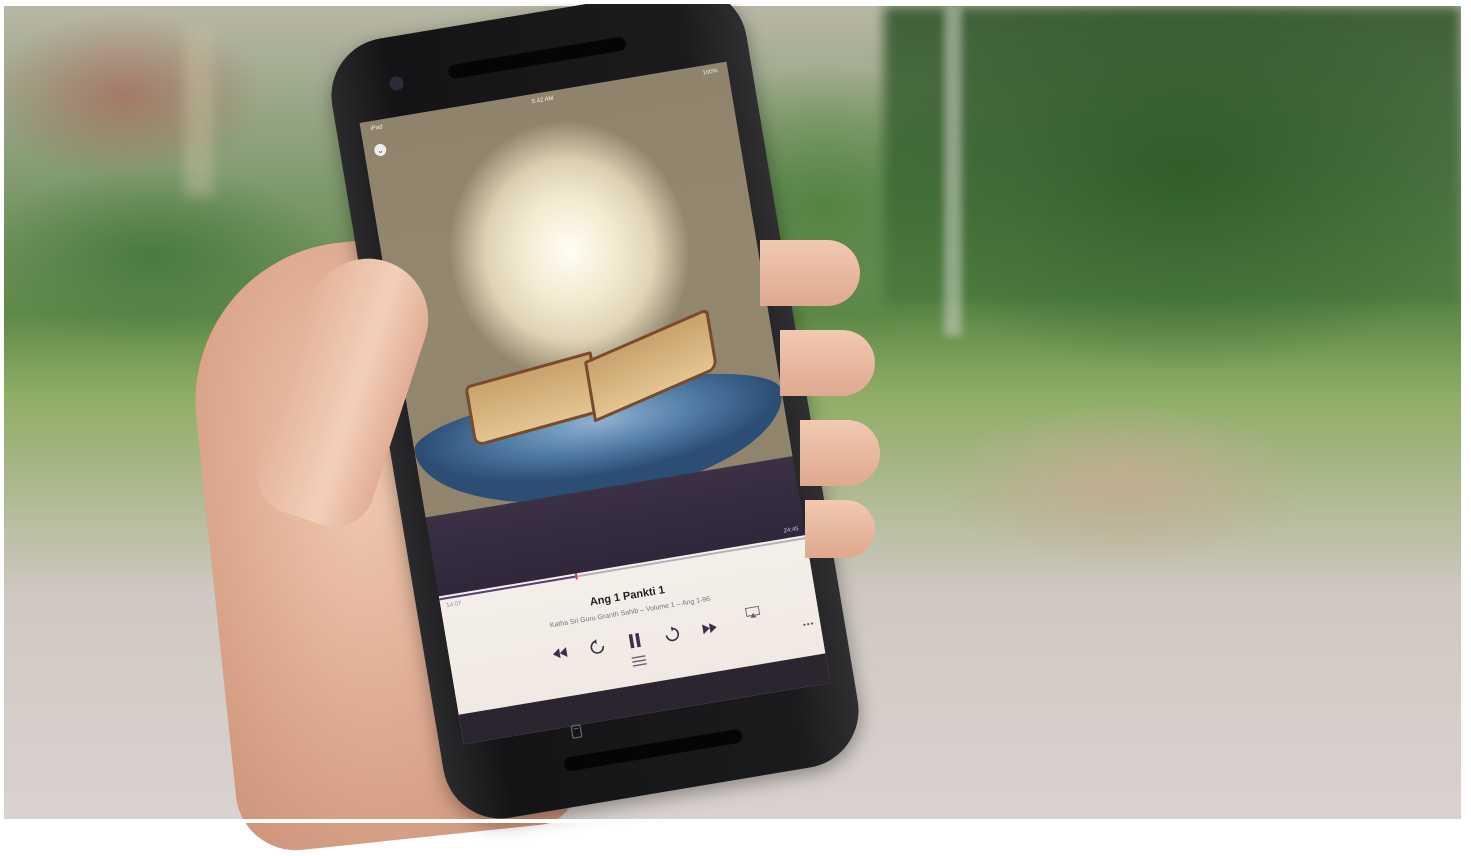 This screenshot has height=856, width=1471. I want to click on post, so click(953, 171).